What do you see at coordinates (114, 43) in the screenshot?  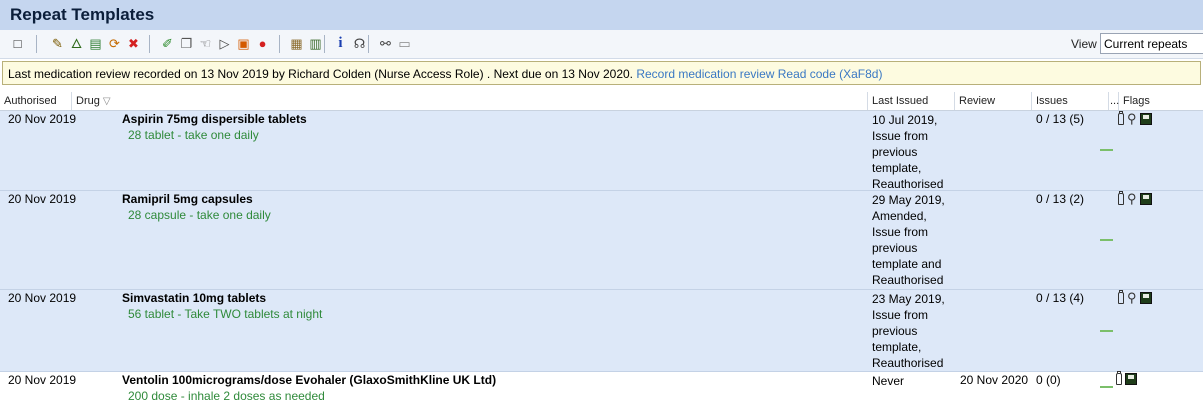 I see `review-icon: ⟳` at bounding box center [114, 43].